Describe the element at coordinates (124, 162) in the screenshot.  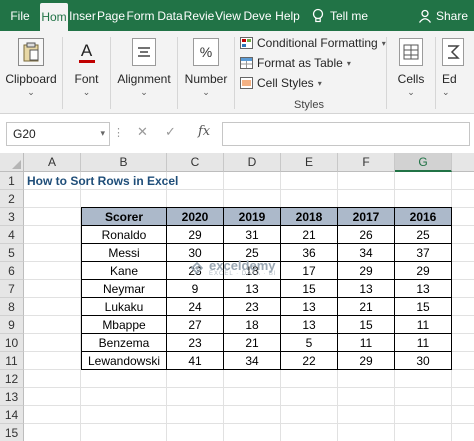
I see `column-header-b: B` at that location.